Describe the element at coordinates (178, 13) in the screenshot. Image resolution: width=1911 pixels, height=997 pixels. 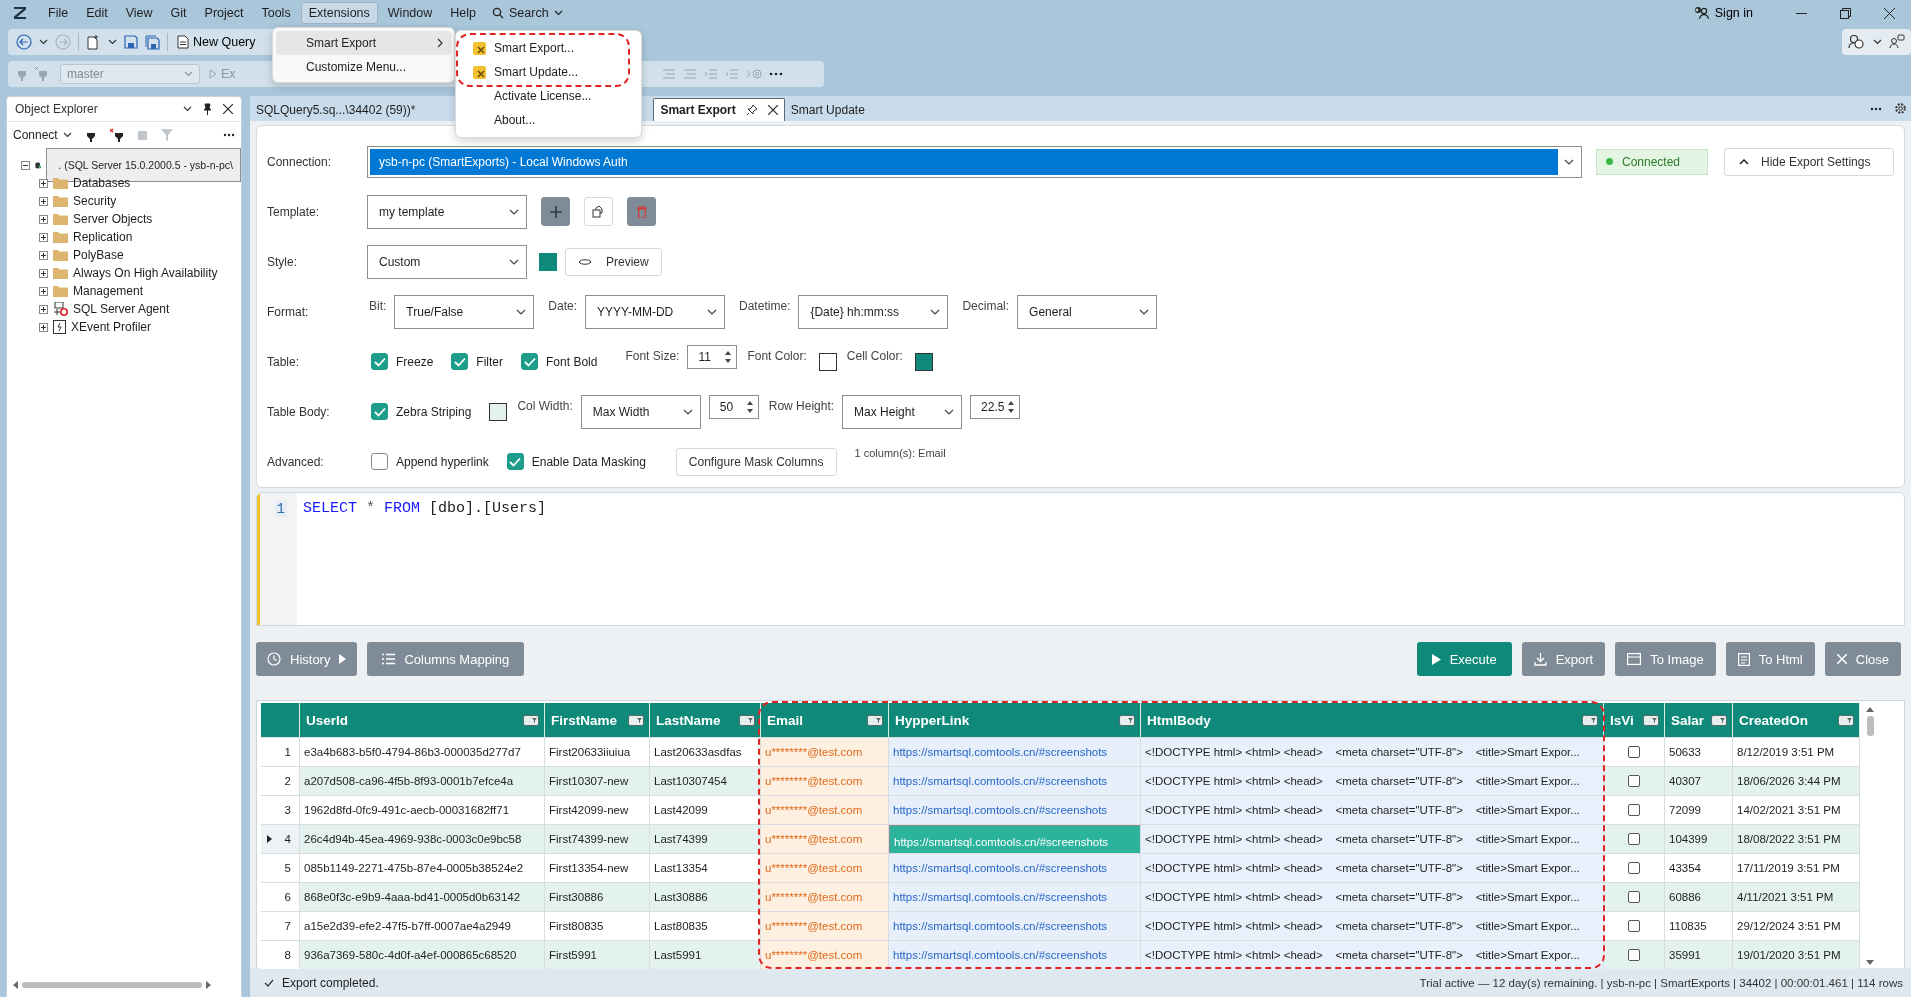
I see `menu-item: Git` at that location.